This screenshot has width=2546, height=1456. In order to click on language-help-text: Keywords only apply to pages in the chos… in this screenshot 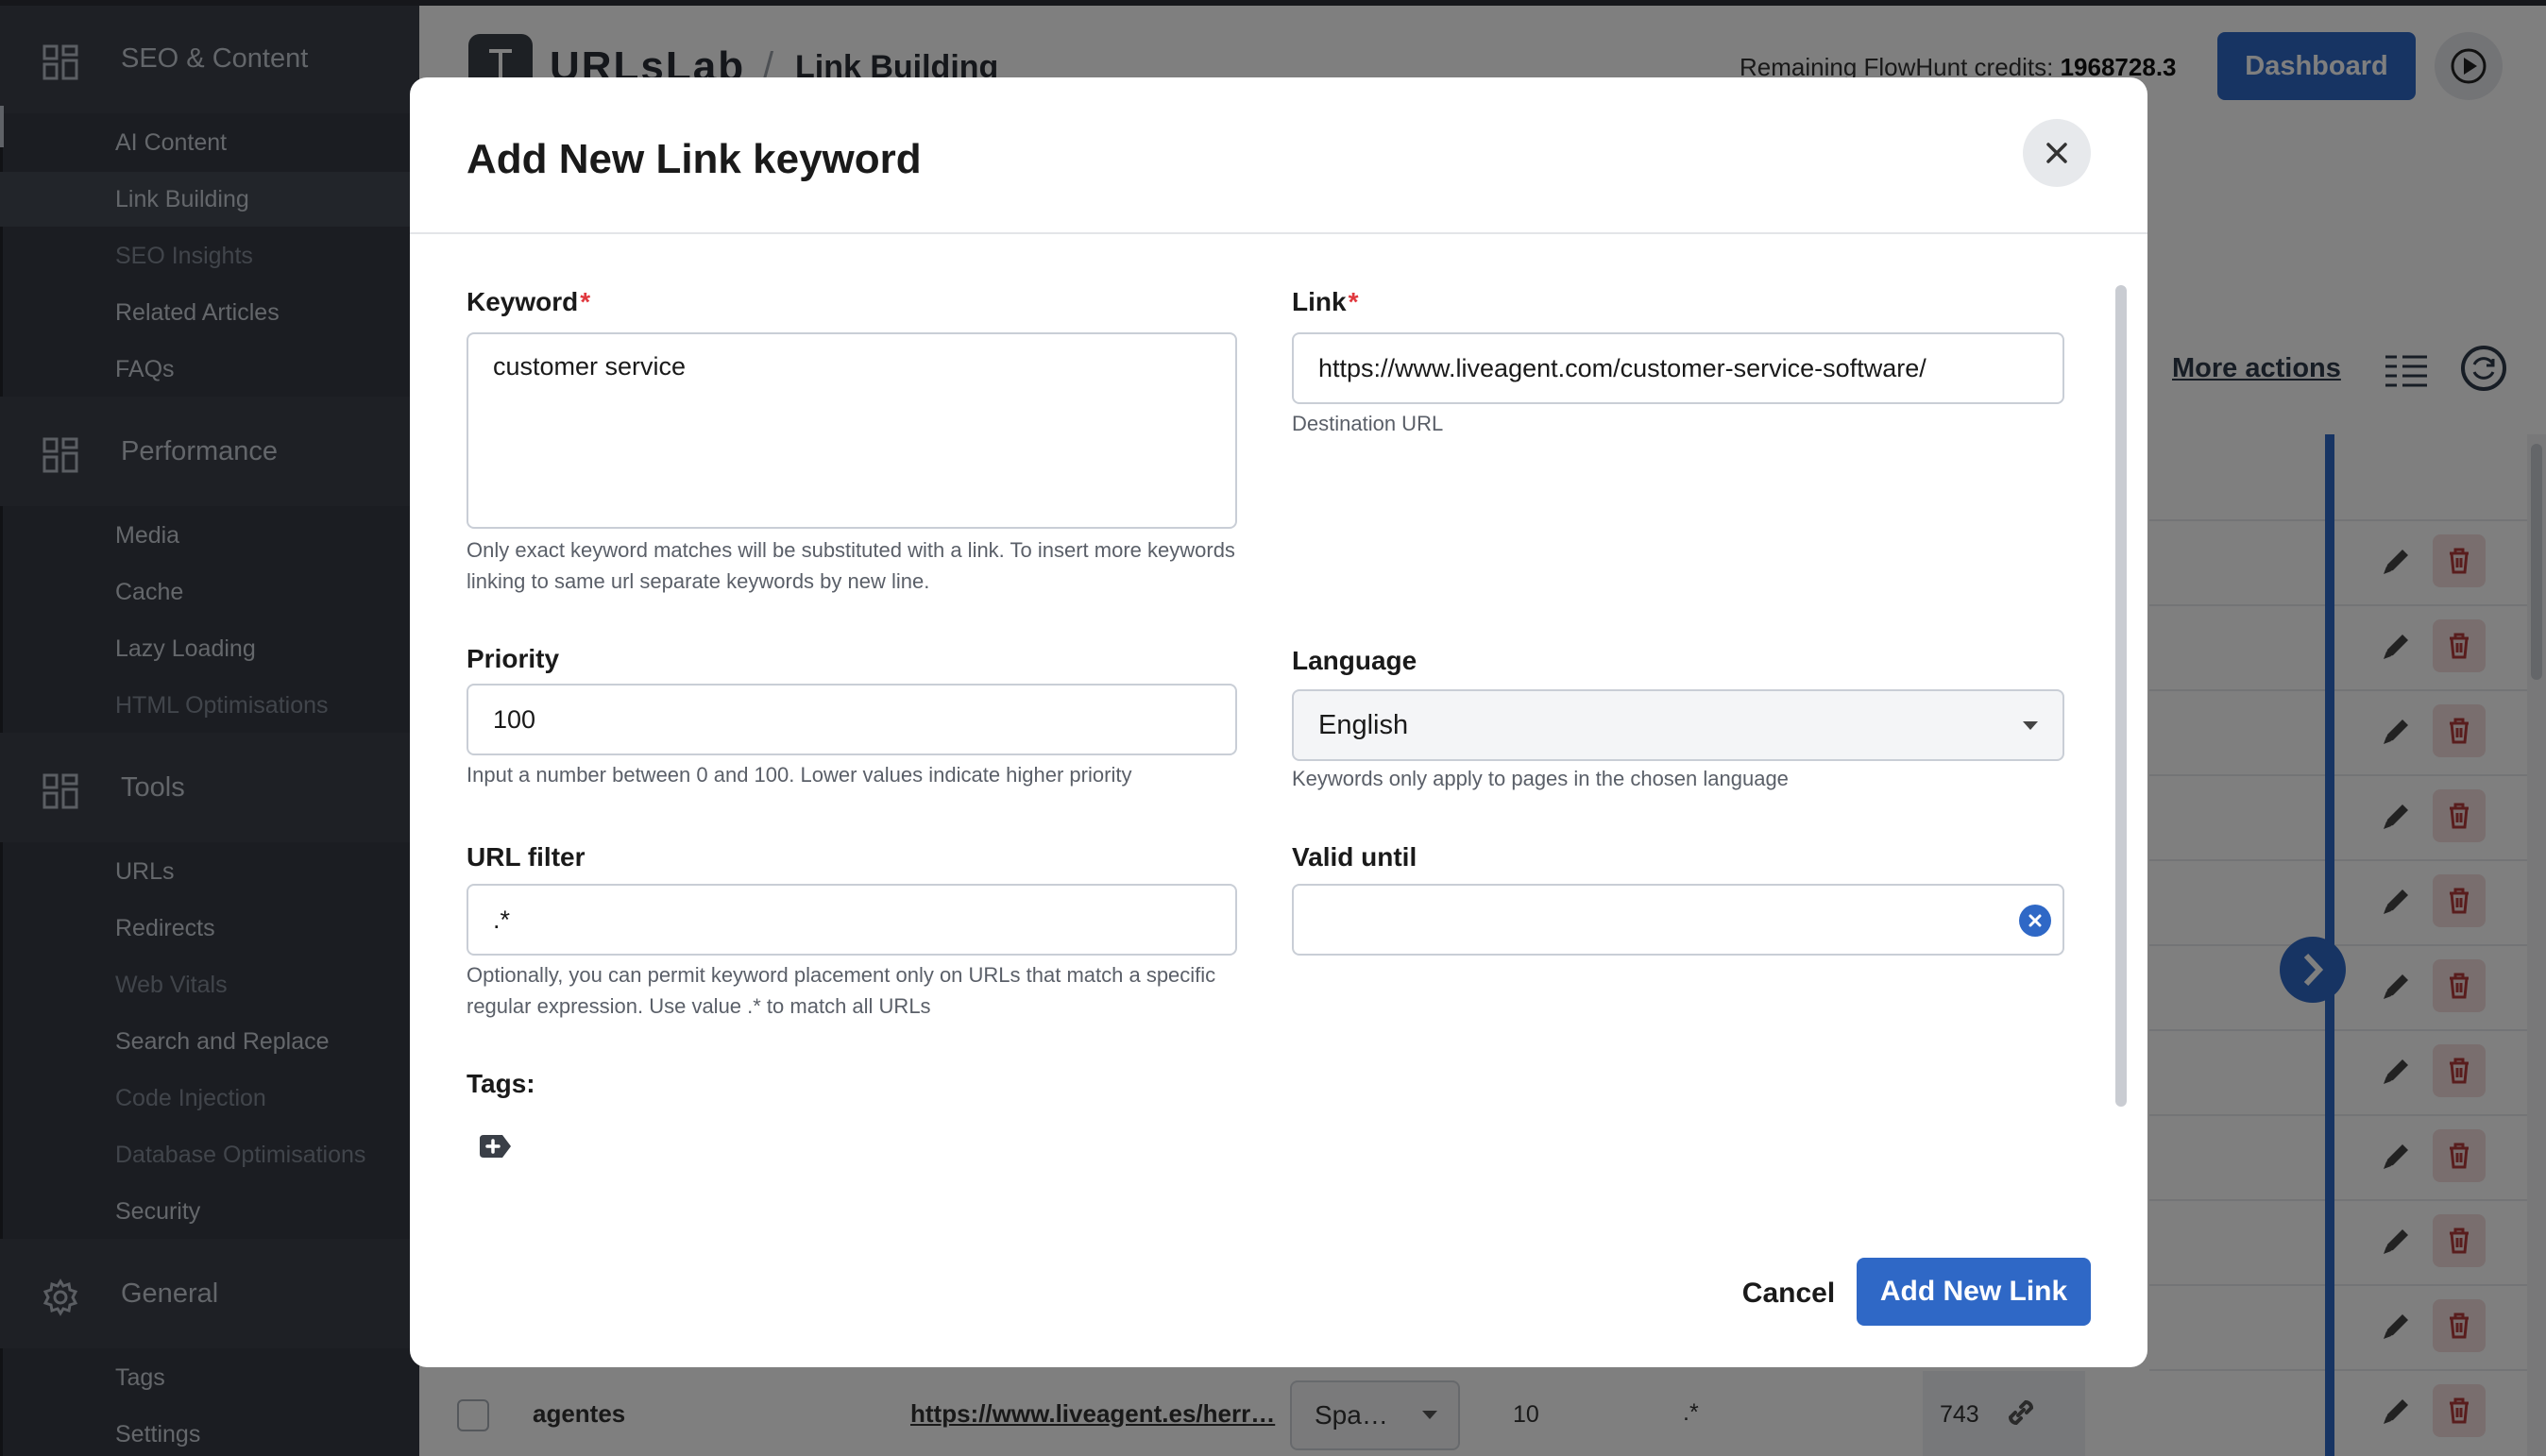, I will do `click(1540, 778)`.